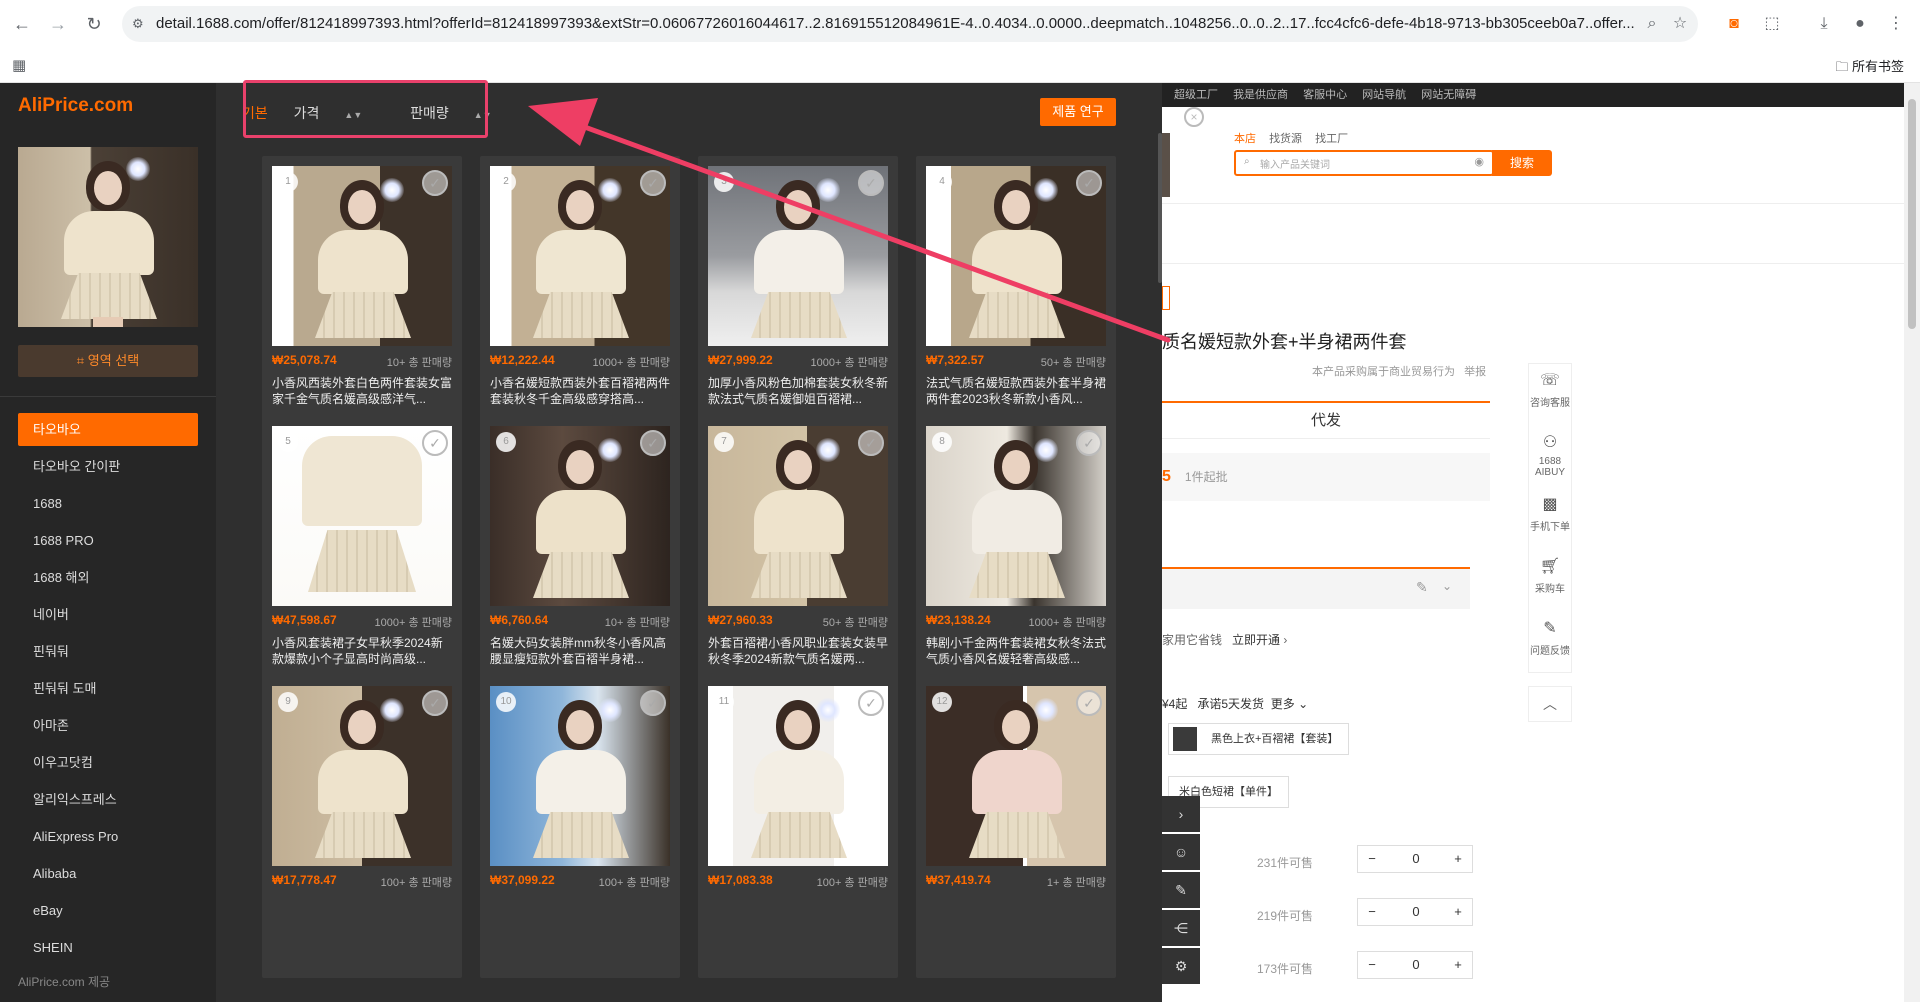 The height and width of the screenshot is (1002, 1920). I want to click on download-icon: ⤓, so click(1824, 24).